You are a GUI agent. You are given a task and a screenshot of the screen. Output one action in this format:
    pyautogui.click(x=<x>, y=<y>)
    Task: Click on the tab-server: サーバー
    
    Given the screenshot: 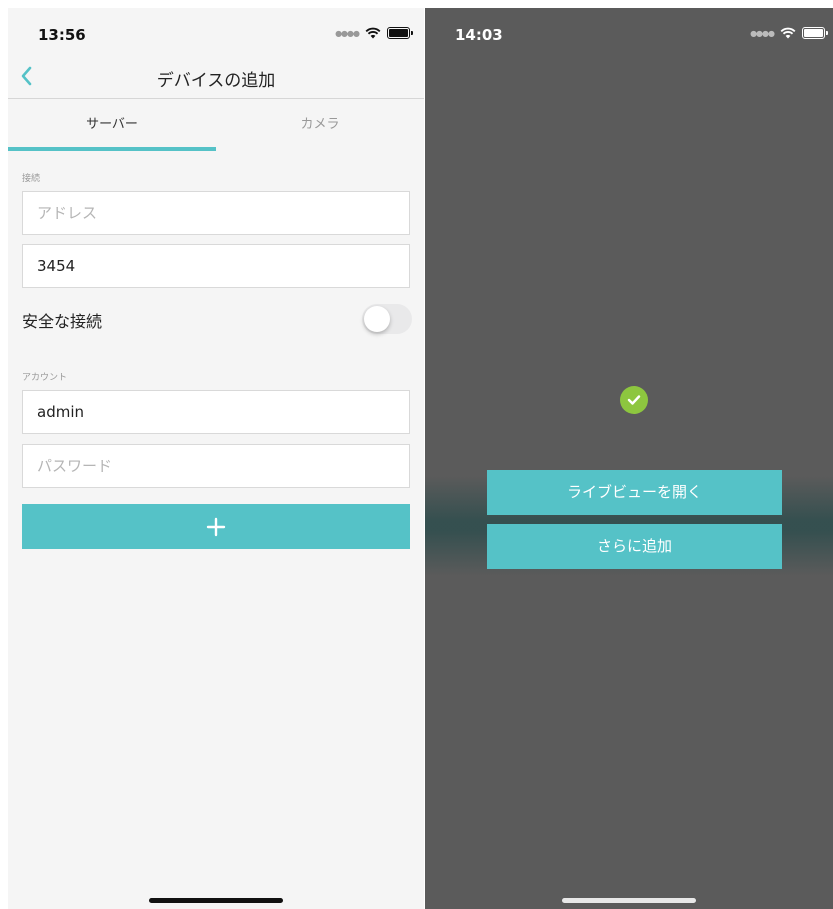 What is the action you would take?
    pyautogui.click(x=112, y=125)
    